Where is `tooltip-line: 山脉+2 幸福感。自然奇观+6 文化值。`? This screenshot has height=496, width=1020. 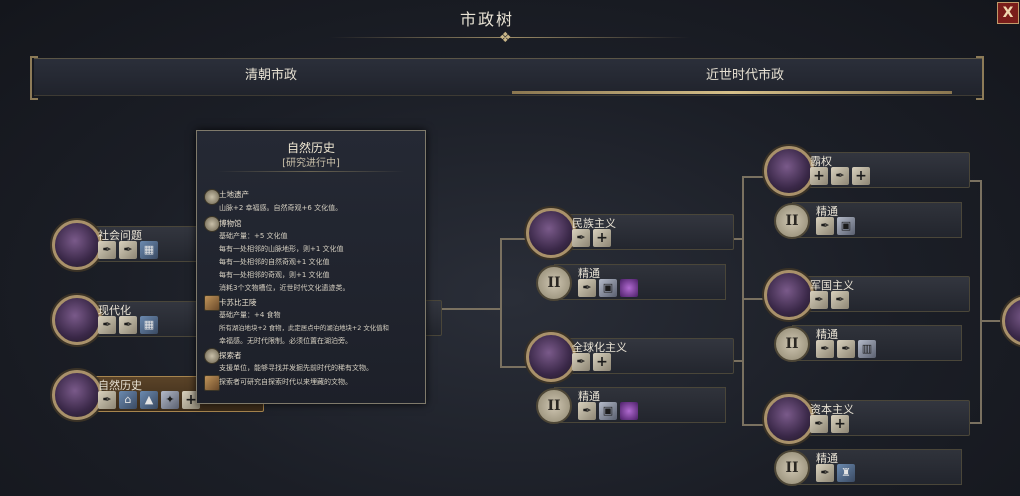
tooltip-line: 山脉+2 幸福感。自然奇观+6 文化值。 is located at coordinates (281, 208).